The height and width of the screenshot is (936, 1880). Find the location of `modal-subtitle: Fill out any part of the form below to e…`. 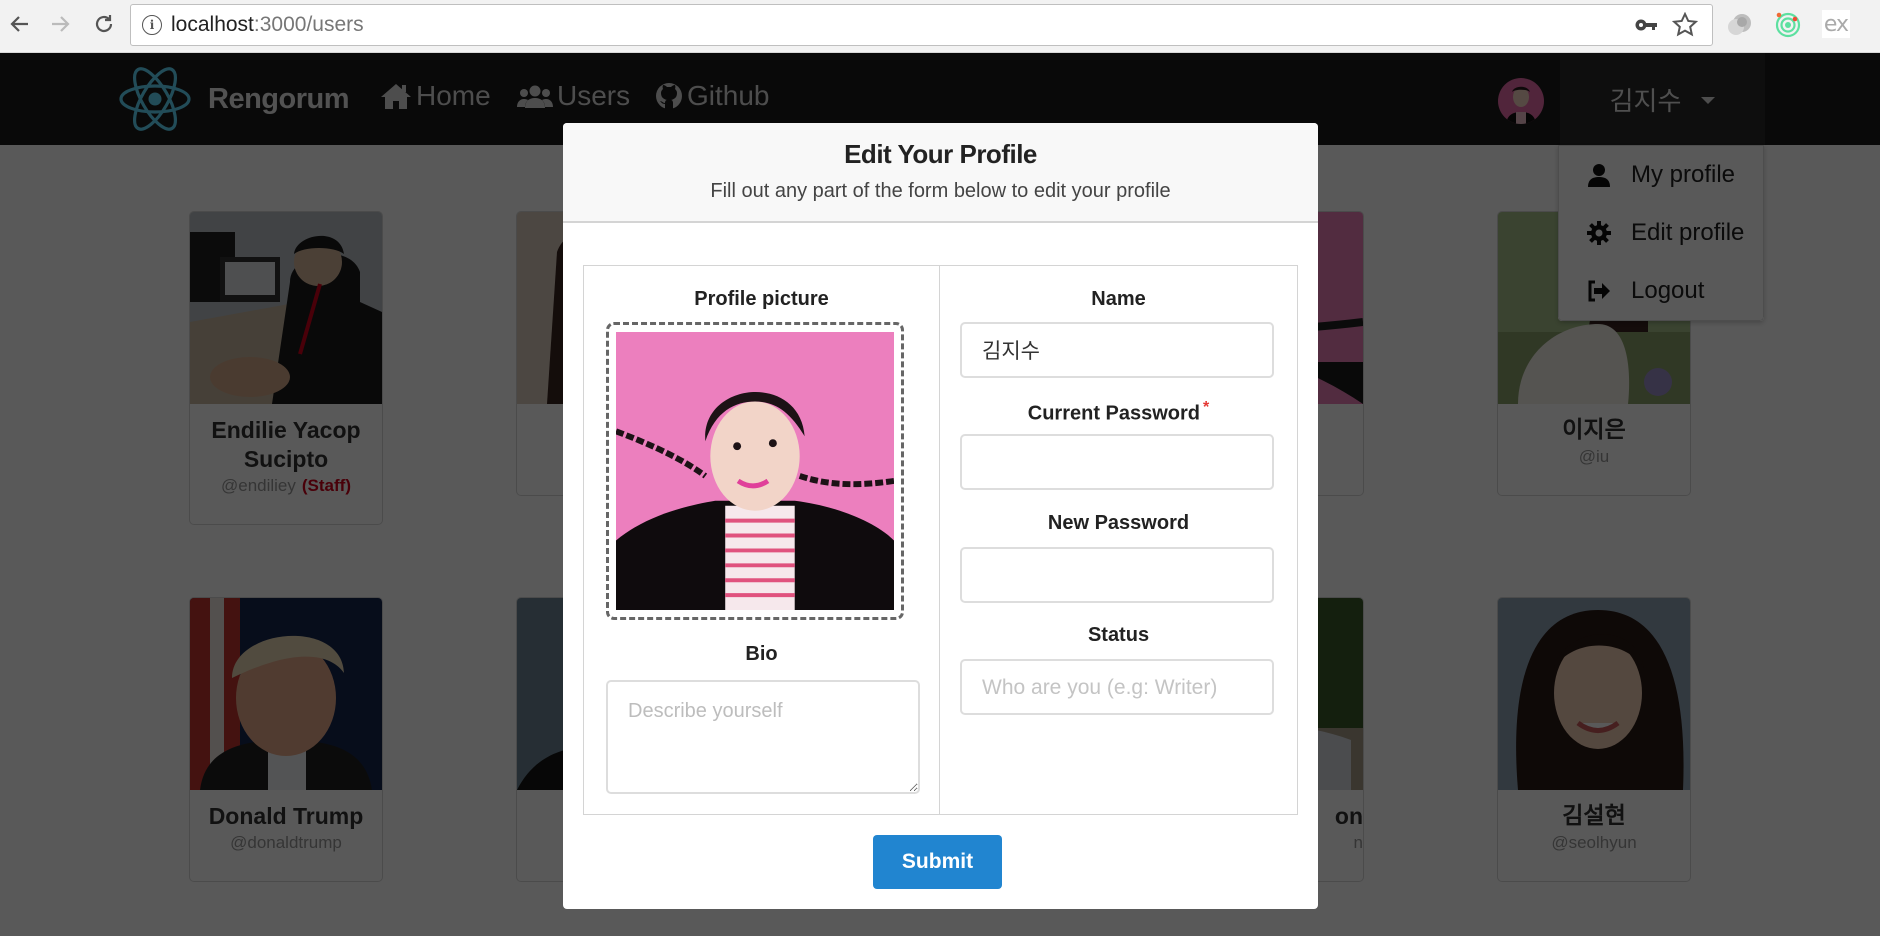

modal-subtitle: Fill out any part of the form below to e… is located at coordinates (940, 191).